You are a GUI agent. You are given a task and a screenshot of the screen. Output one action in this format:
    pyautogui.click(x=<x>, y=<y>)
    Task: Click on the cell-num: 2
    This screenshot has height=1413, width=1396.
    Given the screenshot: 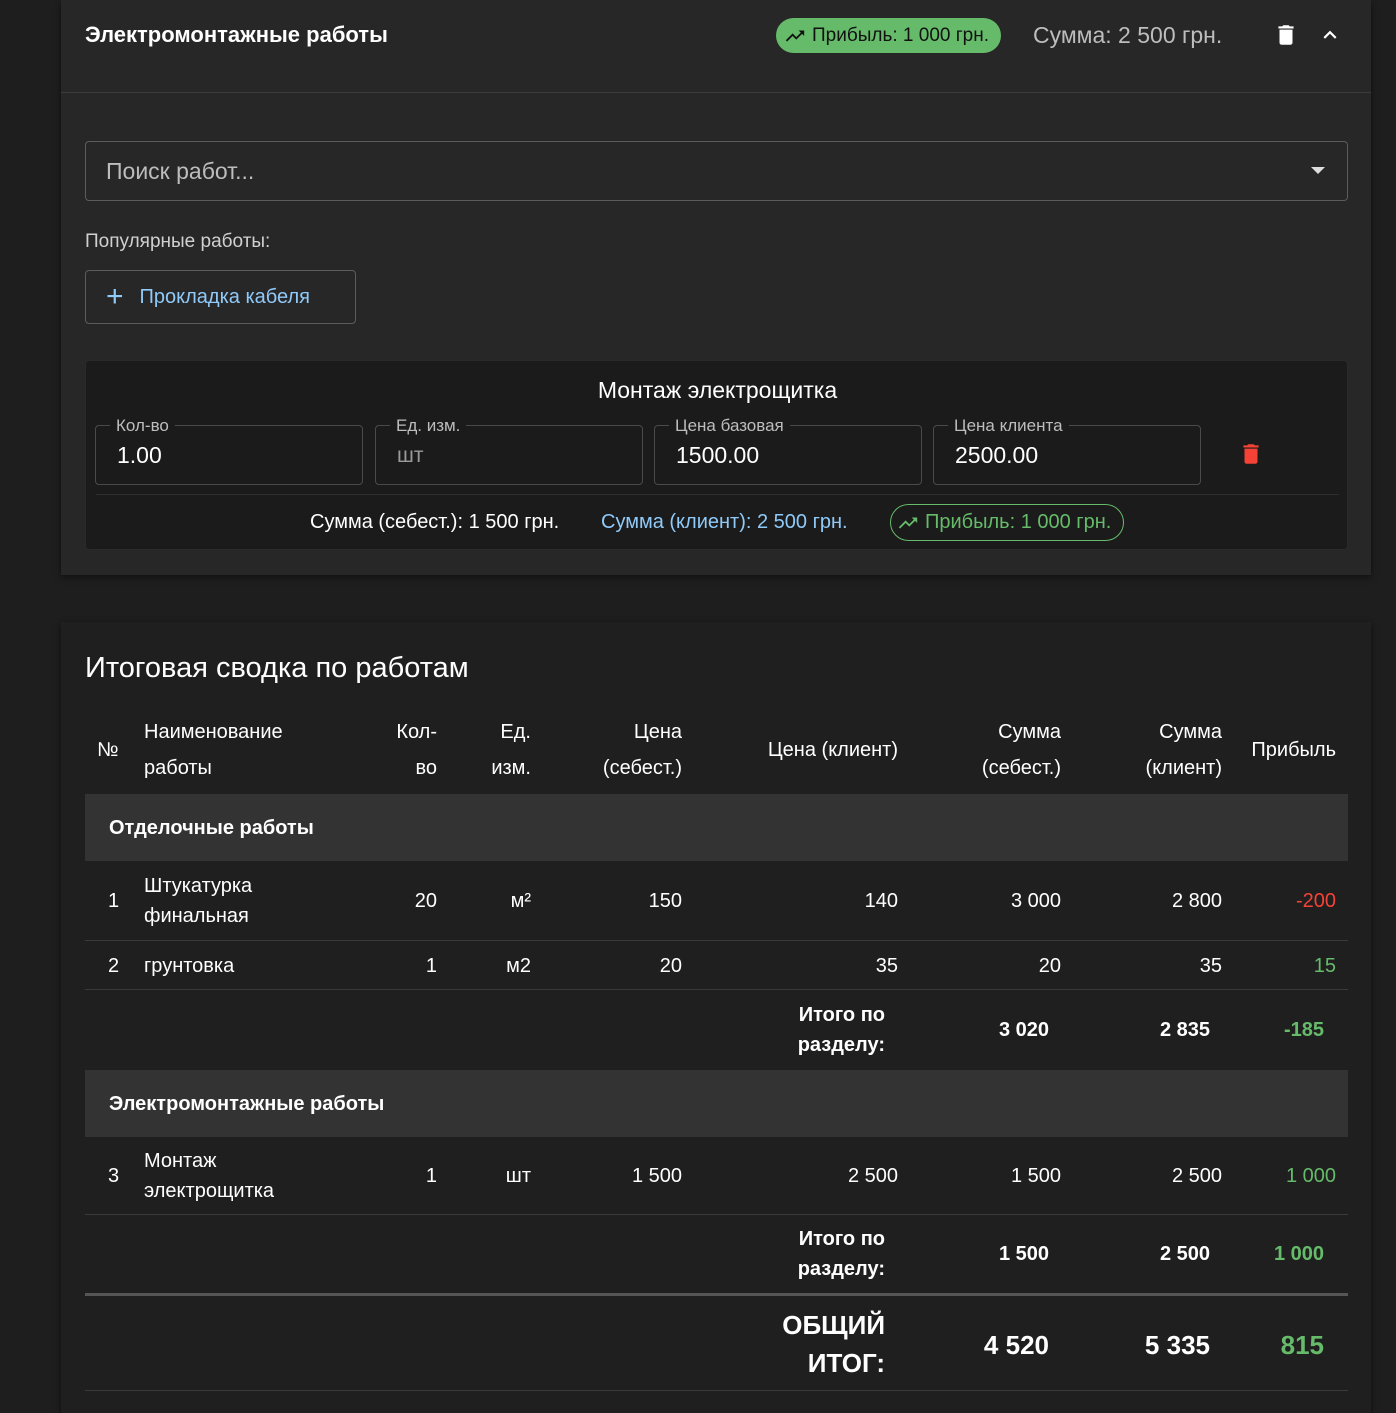 What is the action you would take?
    pyautogui.click(x=114, y=966)
    